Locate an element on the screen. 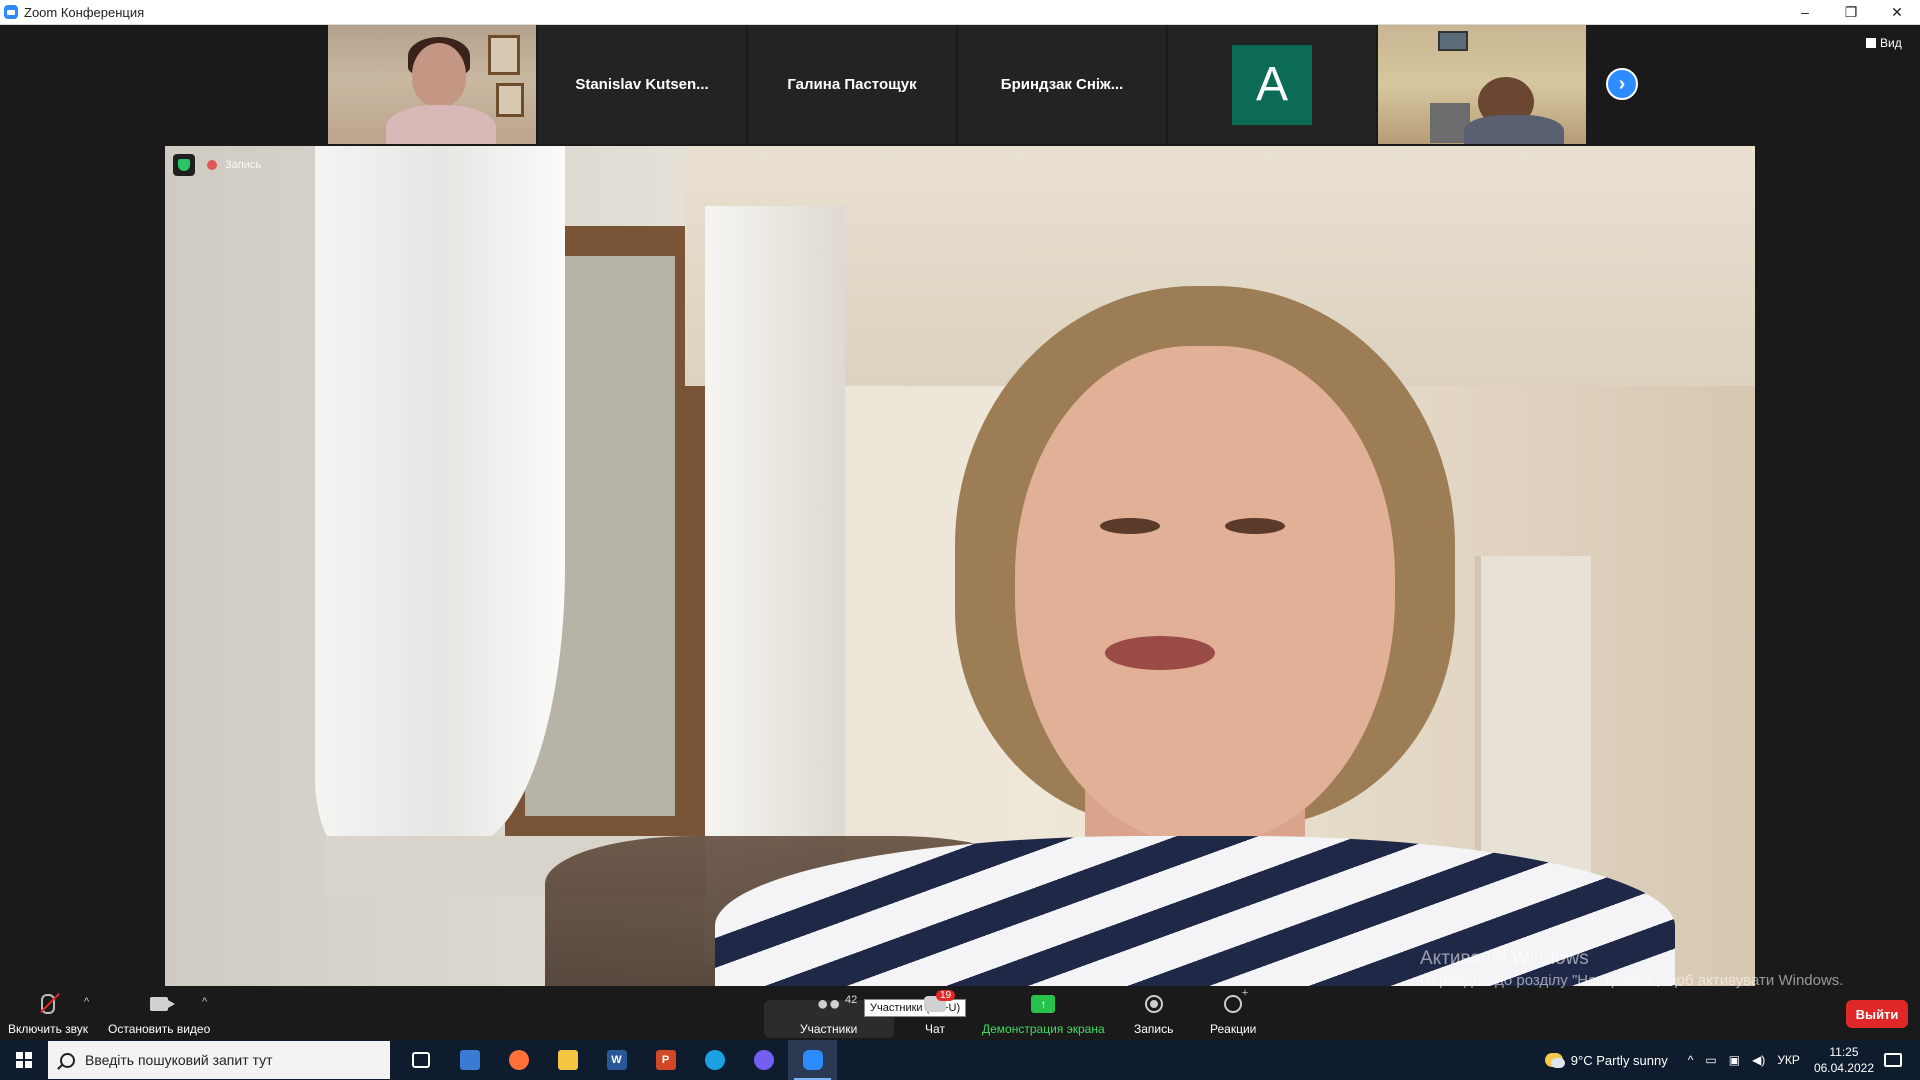  window-title: Zoom Конференция is located at coordinates (84, 12).